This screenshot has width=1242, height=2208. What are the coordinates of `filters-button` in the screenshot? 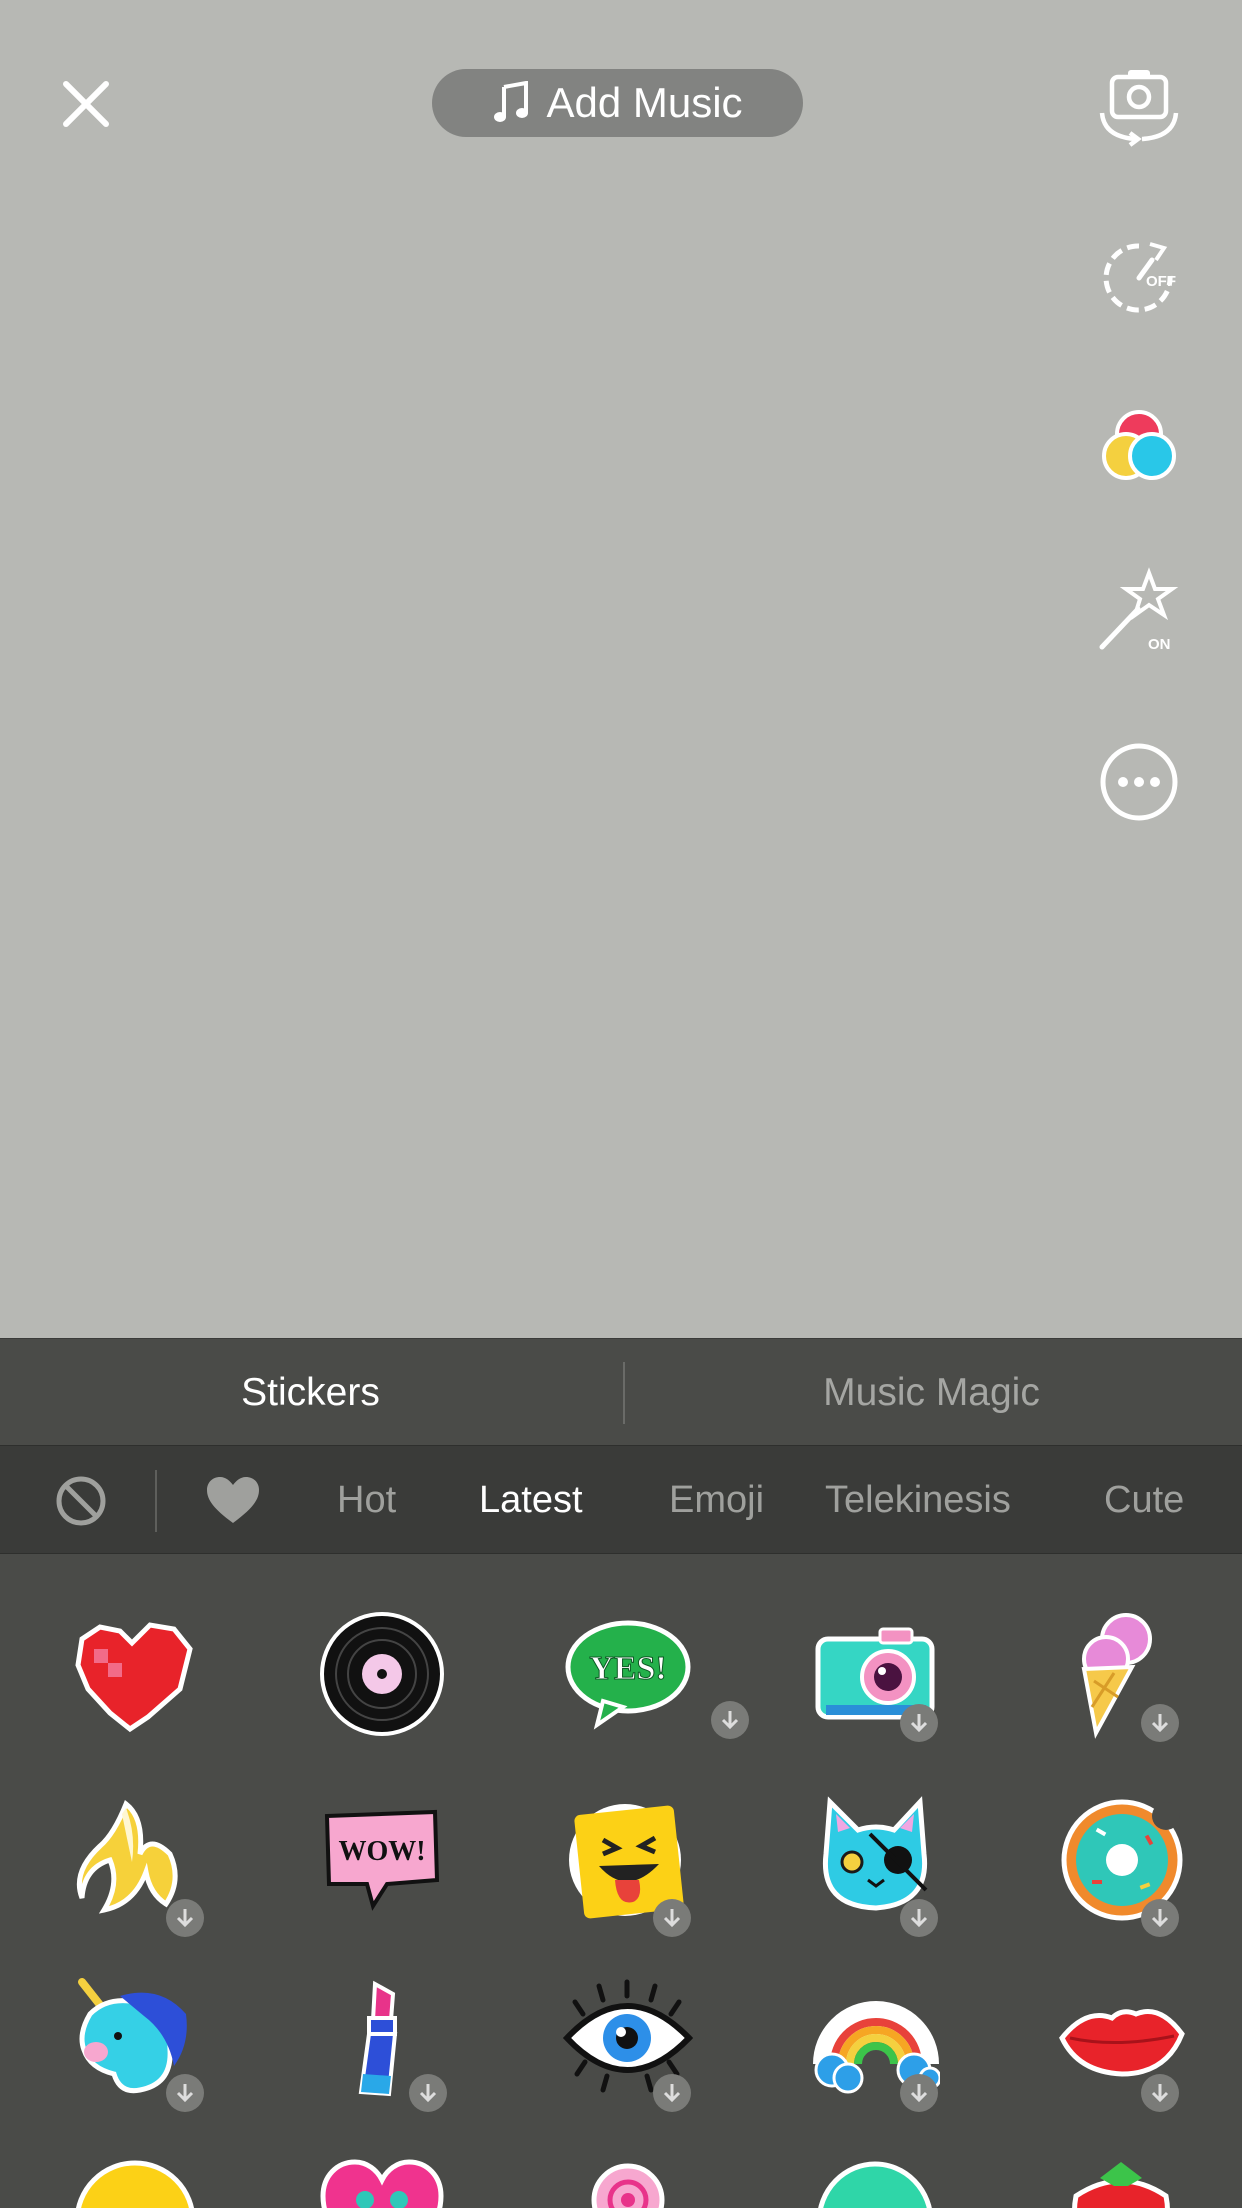 It's located at (1139, 445).